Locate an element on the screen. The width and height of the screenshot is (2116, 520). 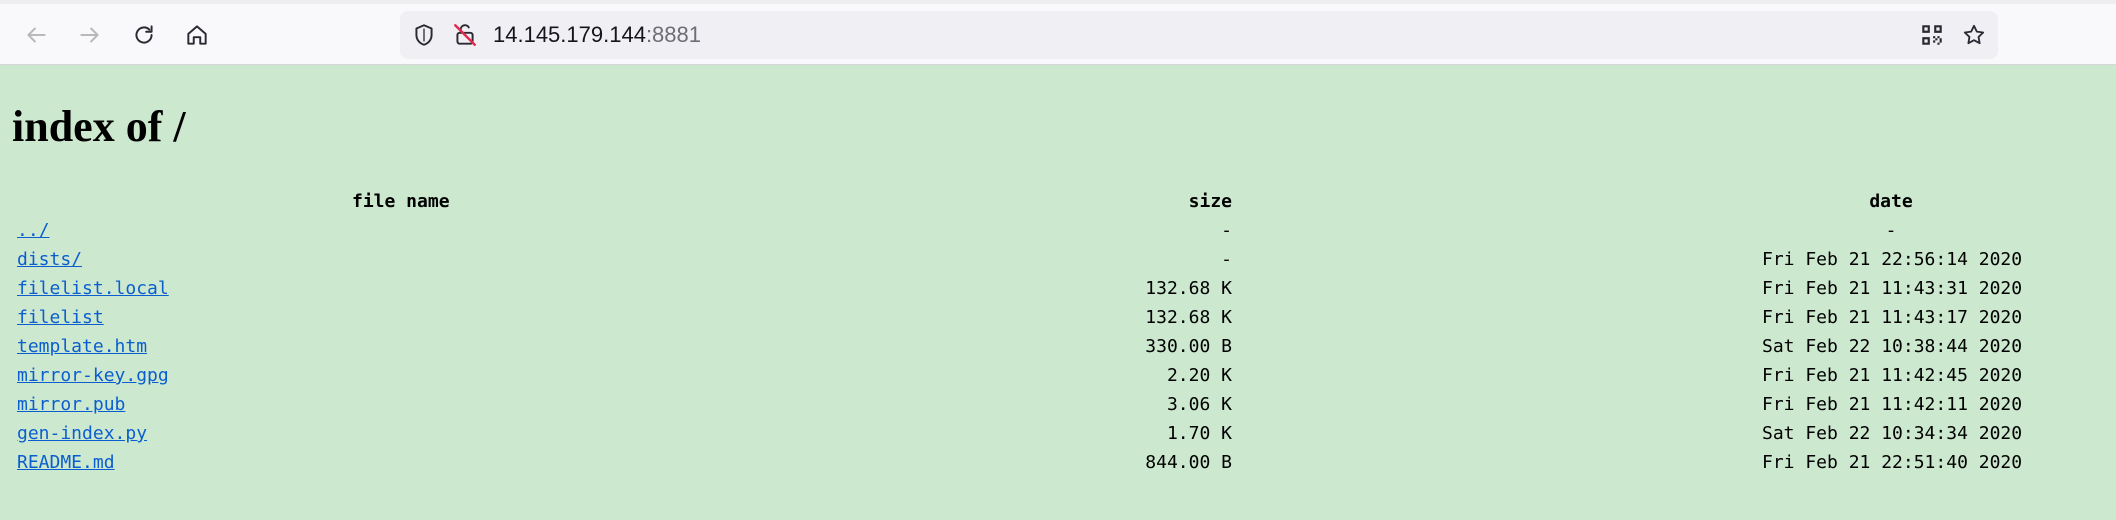
table-row-size-cell: 2.20 K is located at coordinates (1199, 375).